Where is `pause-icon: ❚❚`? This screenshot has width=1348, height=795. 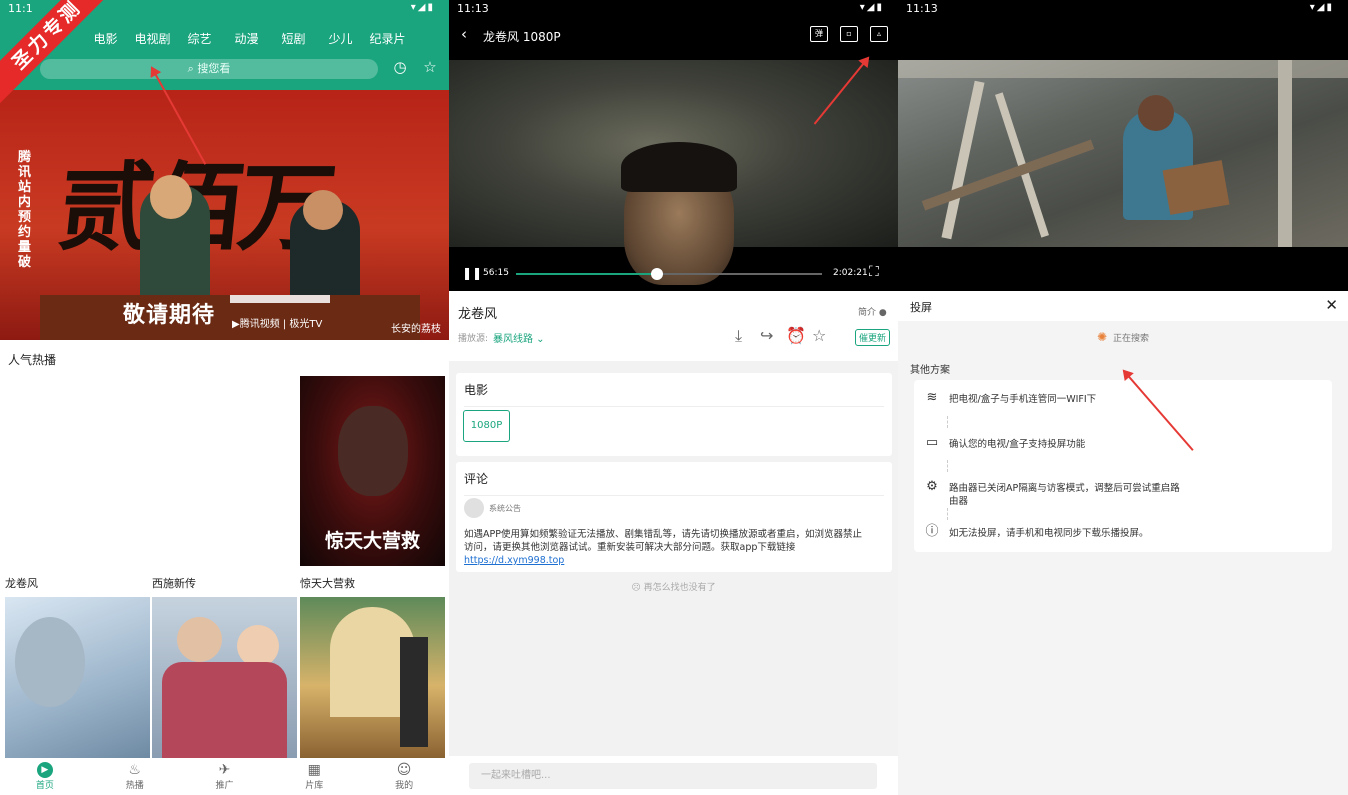 pause-icon: ❚❚ is located at coordinates (472, 273).